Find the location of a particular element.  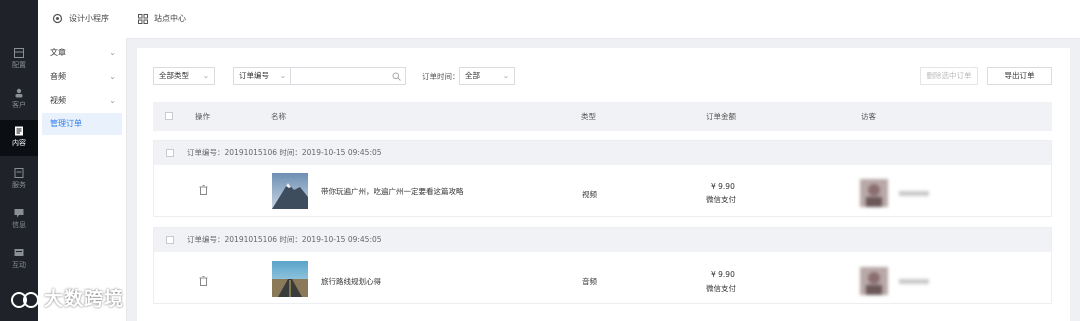

search-input is located at coordinates (348, 76).